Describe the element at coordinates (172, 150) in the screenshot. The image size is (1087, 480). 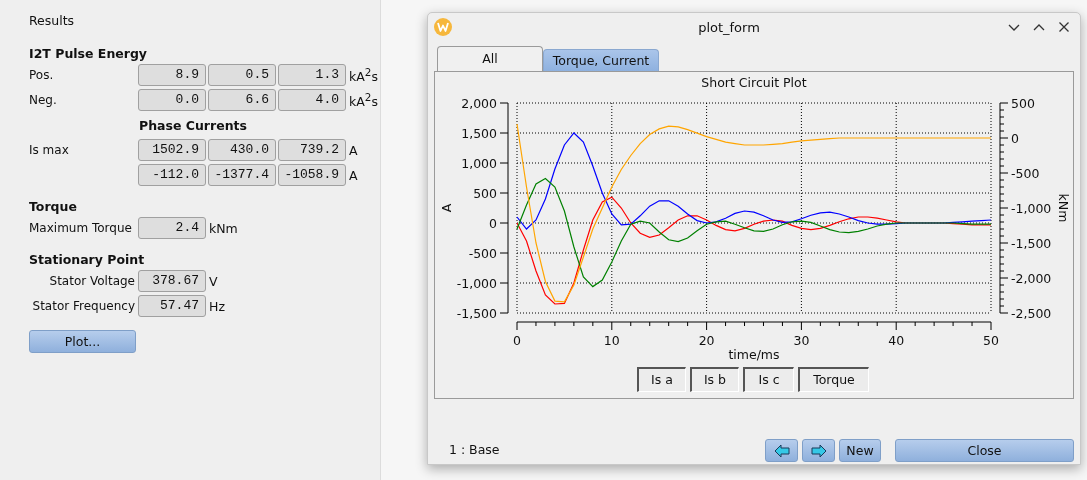
I see `value-field: 1502.9` at that location.